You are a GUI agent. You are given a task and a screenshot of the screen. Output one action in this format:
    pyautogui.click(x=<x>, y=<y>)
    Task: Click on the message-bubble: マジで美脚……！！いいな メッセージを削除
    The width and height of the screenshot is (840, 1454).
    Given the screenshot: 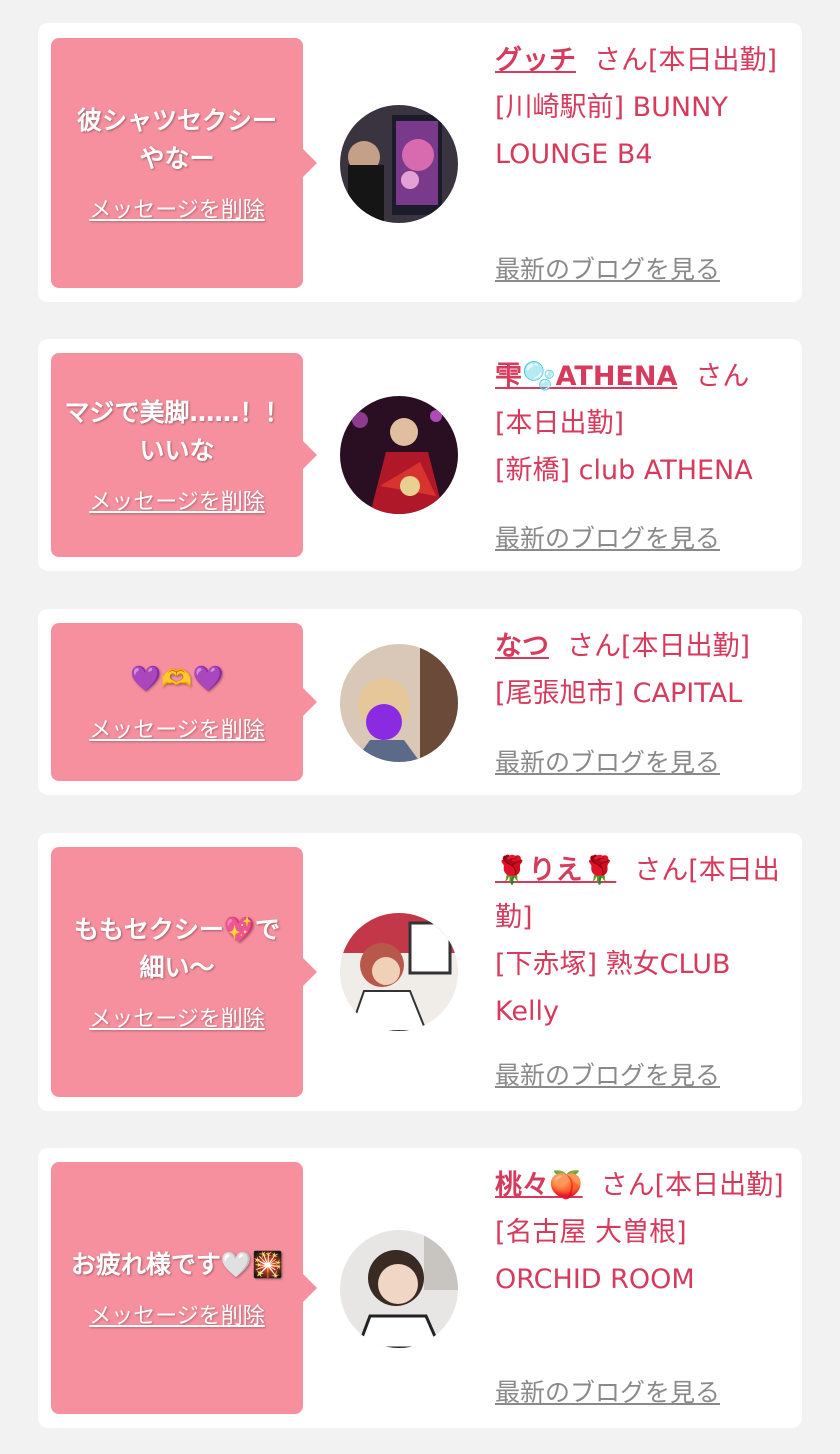 What is the action you would take?
    pyautogui.click(x=184, y=455)
    